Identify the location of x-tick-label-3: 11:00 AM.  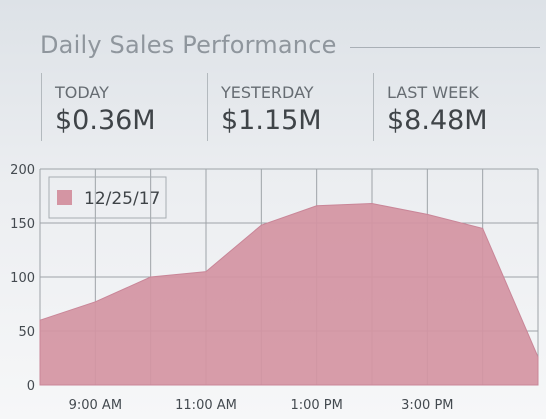
(206, 405).